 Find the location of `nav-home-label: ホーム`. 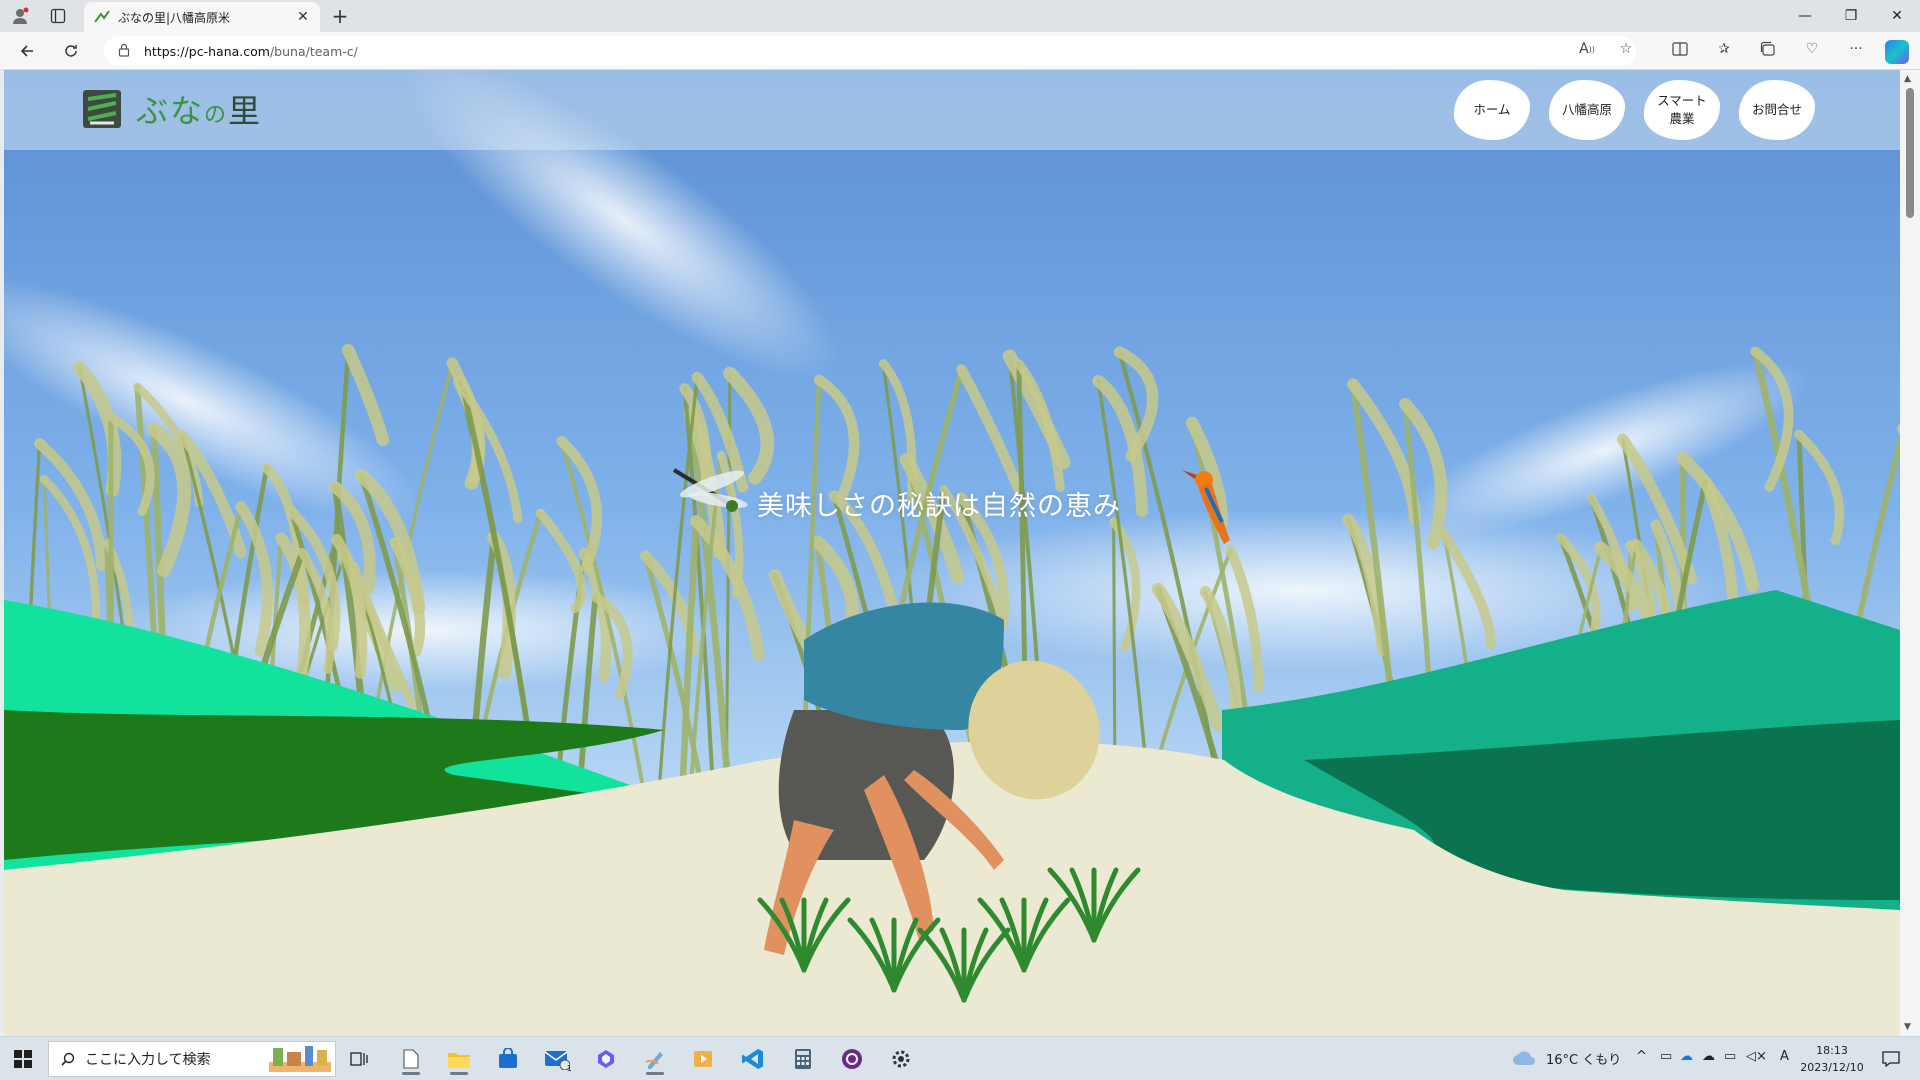

nav-home-label: ホーム is located at coordinates (1492, 109).